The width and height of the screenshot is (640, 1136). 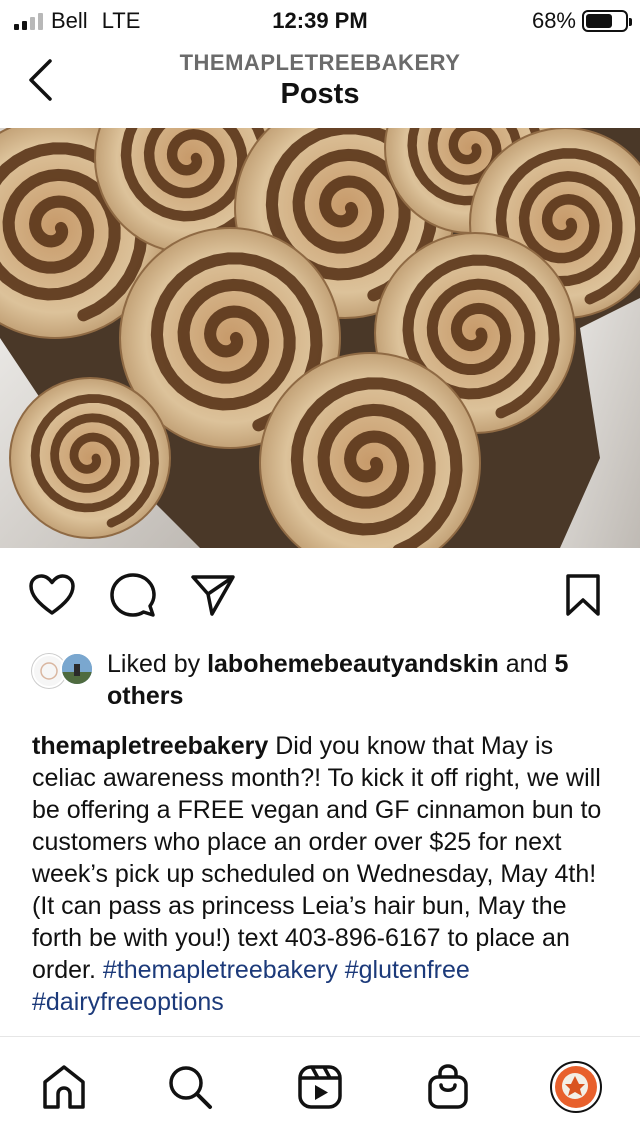 What do you see at coordinates (526, 664) in the screenshot?
I see `liked-by-joiner: and` at bounding box center [526, 664].